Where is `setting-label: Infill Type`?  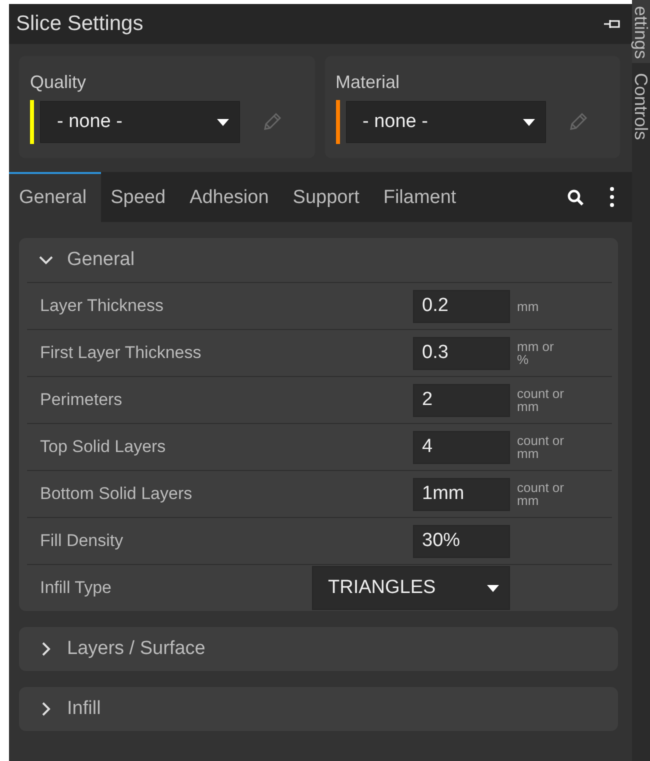 setting-label: Infill Type is located at coordinates (76, 588).